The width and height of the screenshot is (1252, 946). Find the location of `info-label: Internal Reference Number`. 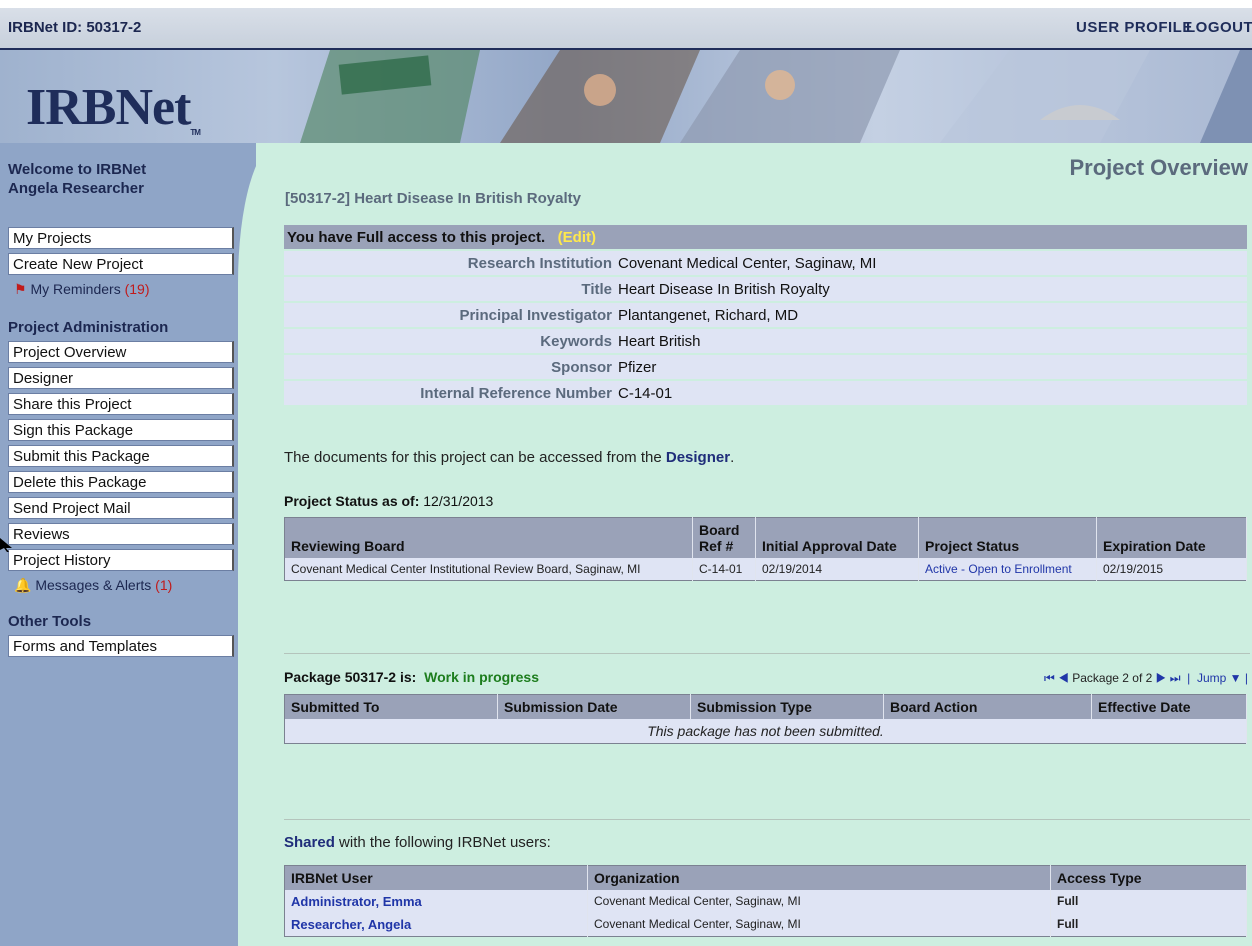

info-label: Internal Reference Number is located at coordinates (449, 393).